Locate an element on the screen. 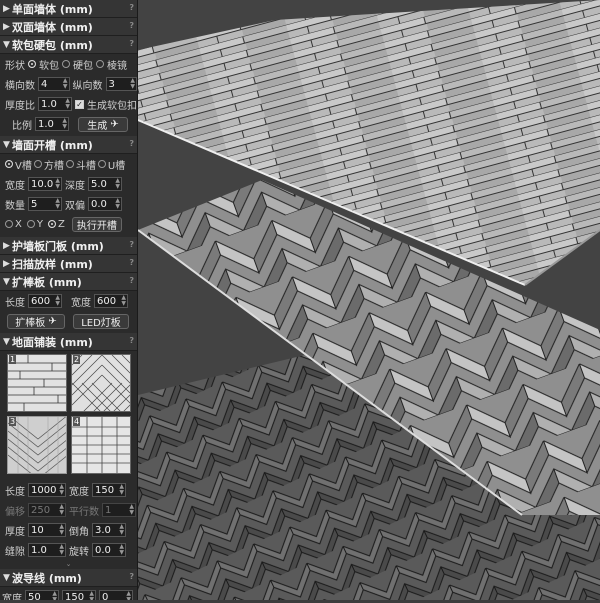 This screenshot has width=600, height=603. wave-value-1: 50 ▲ ▼ is located at coordinates (42, 595).